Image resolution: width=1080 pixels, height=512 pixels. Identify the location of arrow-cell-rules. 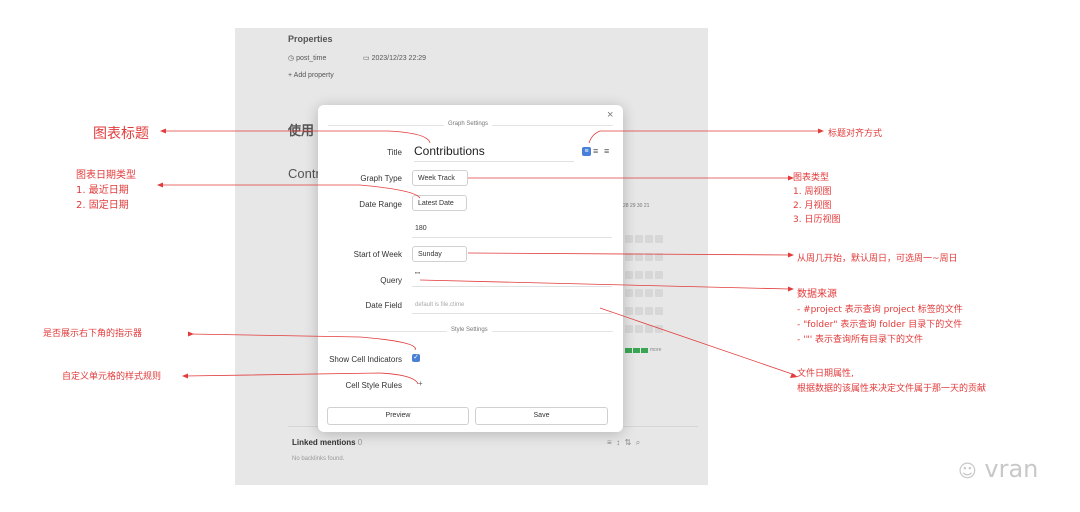
(301, 378).